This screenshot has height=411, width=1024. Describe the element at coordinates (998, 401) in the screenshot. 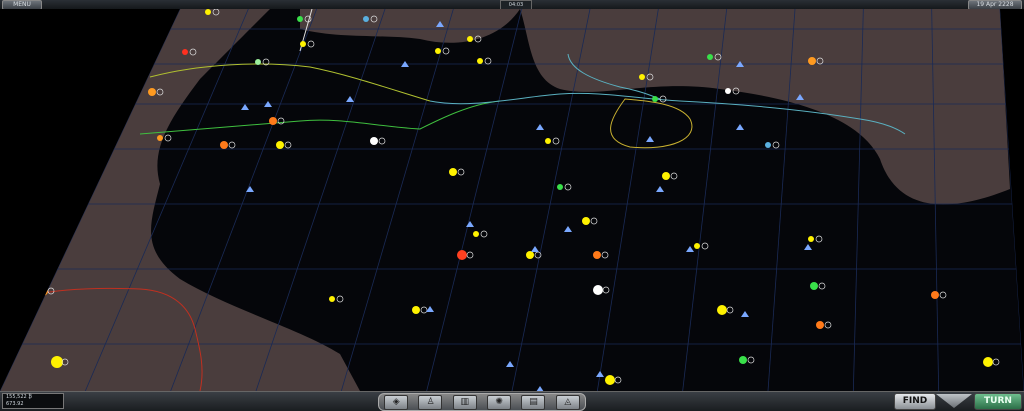

I see `turn-button: TURN` at that location.